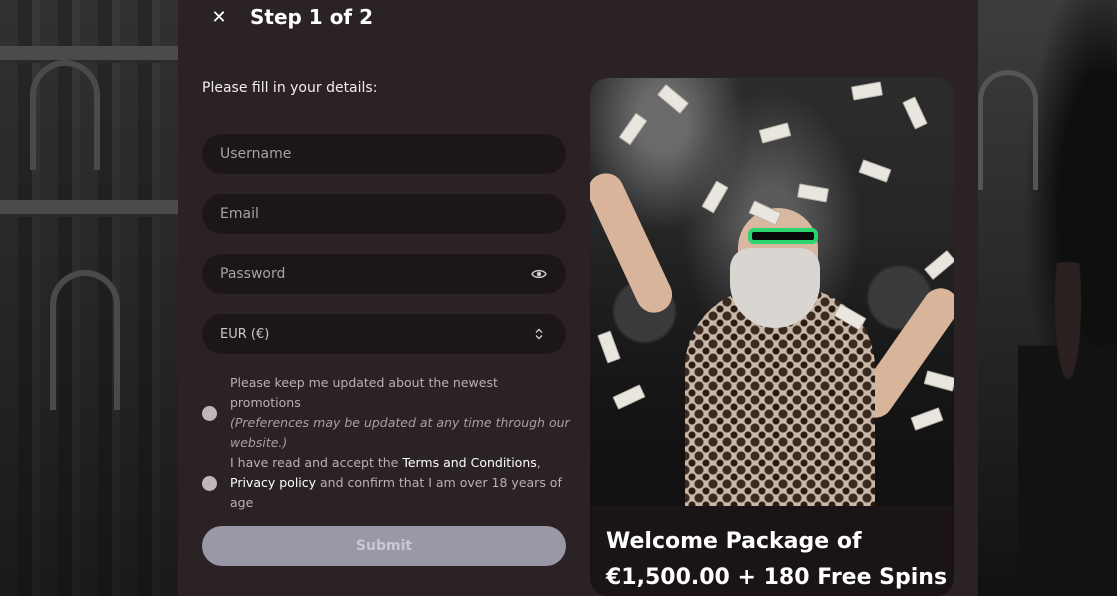 This screenshot has height=596, width=1117. Describe the element at coordinates (245, 334) in the screenshot. I see `currency-select-value: EUR (€)` at that location.